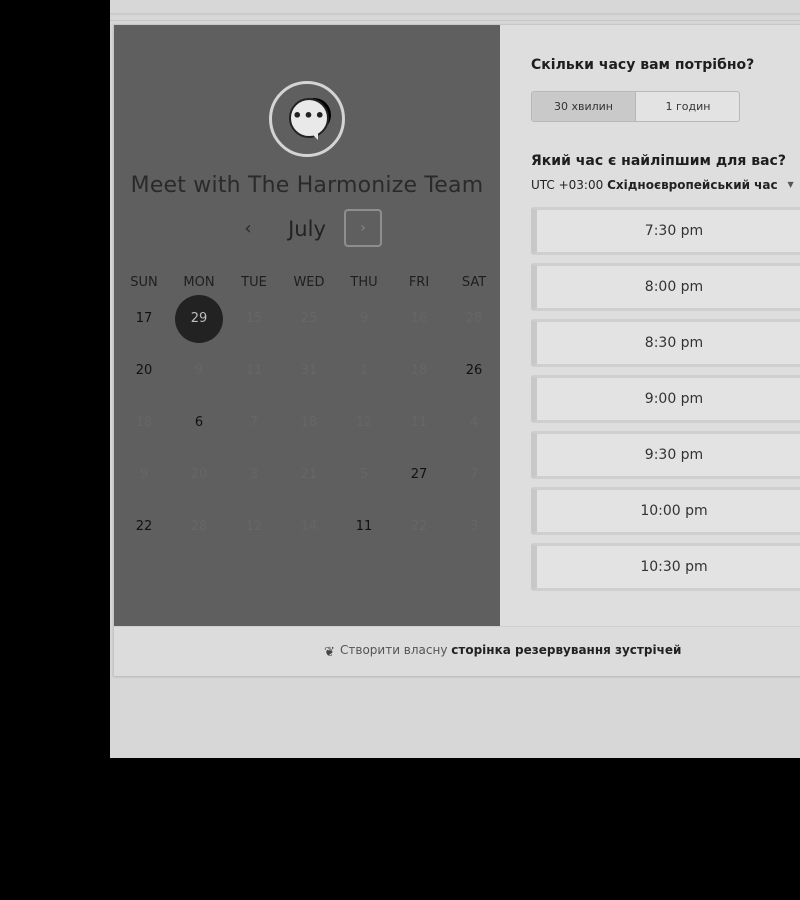  I want to click on ellipsis-icon: •••, so click(309, 115).